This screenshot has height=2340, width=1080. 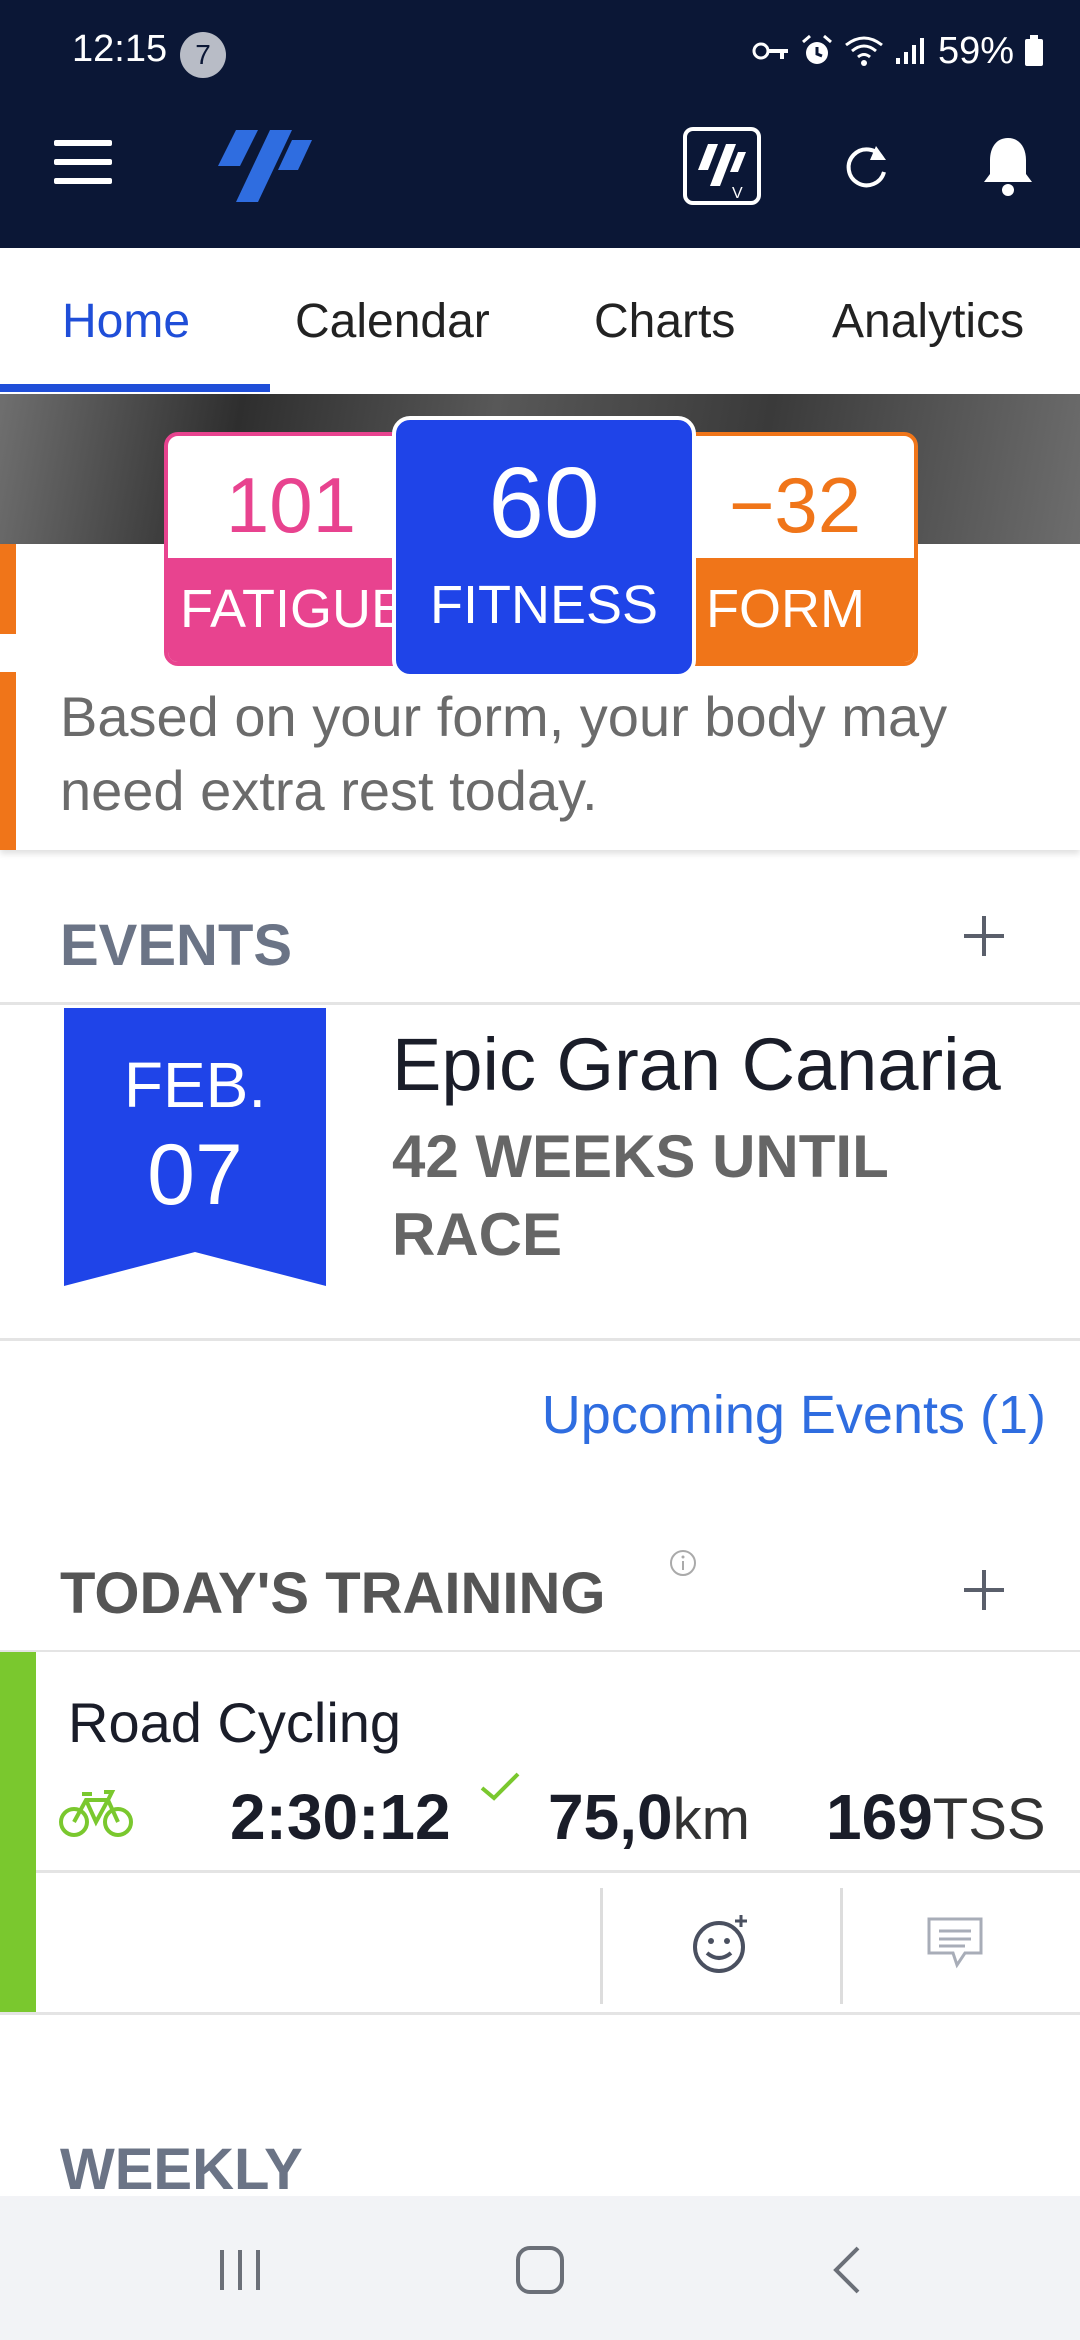 What do you see at coordinates (96, 1813) in the screenshot?
I see `bicycle-icon` at bounding box center [96, 1813].